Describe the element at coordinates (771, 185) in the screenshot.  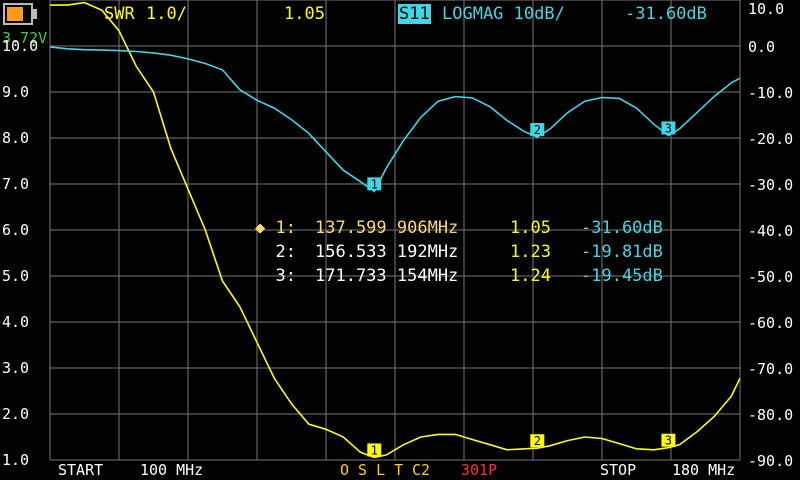
I see `right-axis-tick: -30.0` at that location.